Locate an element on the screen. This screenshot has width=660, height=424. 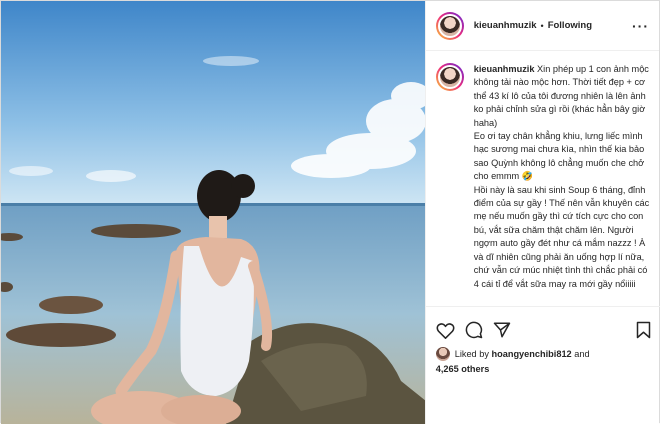
post-header: kieuanhmuzik • Following ··· is located at coordinates (542, 26).